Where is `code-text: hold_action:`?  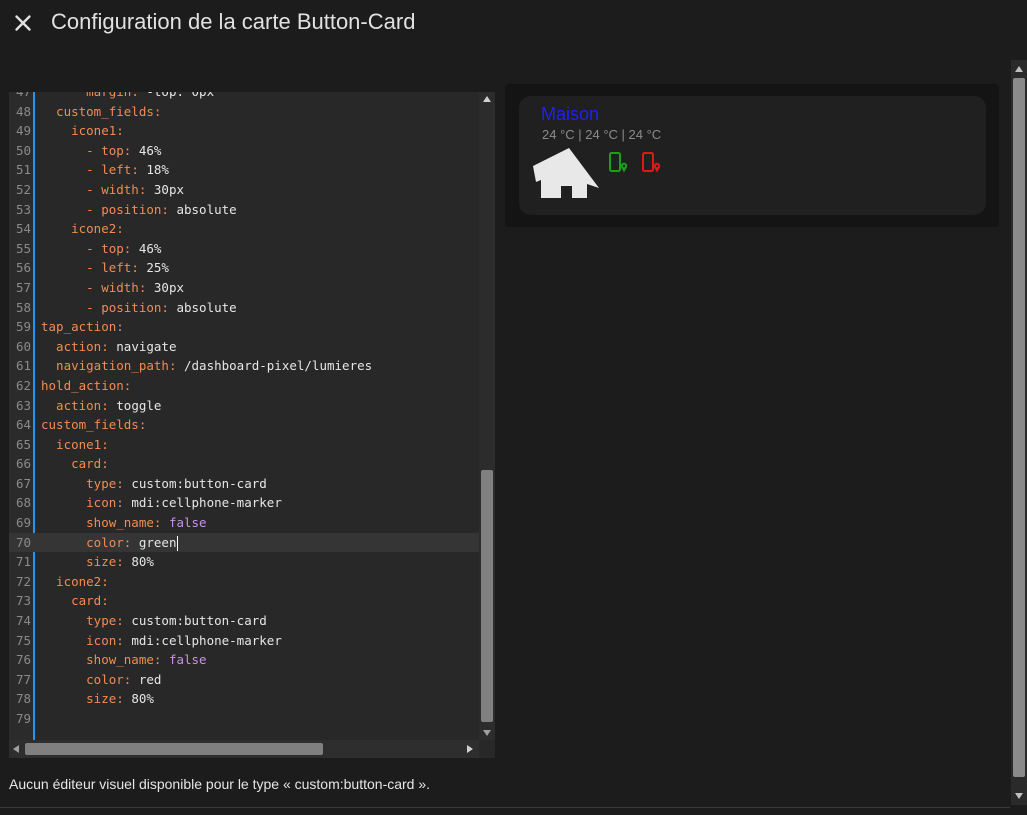 code-text: hold_action: is located at coordinates (86, 386).